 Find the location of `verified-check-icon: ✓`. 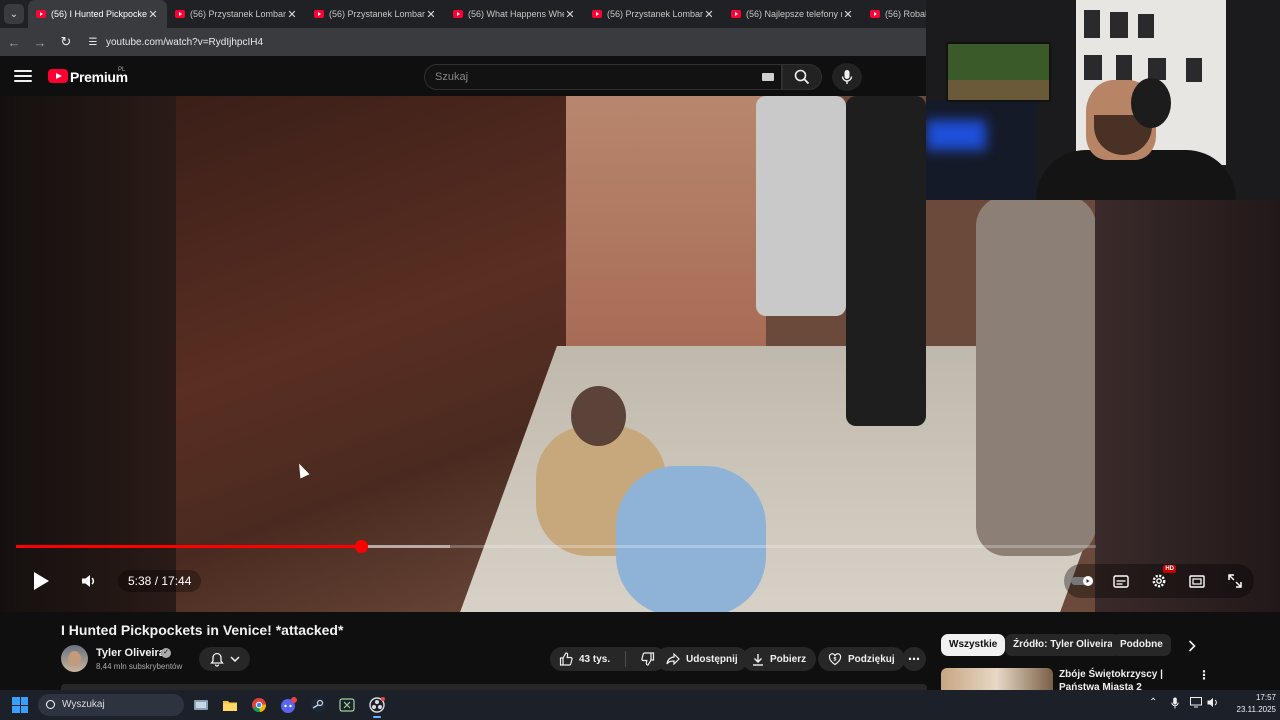

verified-check-icon: ✓ is located at coordinates (166, 653).